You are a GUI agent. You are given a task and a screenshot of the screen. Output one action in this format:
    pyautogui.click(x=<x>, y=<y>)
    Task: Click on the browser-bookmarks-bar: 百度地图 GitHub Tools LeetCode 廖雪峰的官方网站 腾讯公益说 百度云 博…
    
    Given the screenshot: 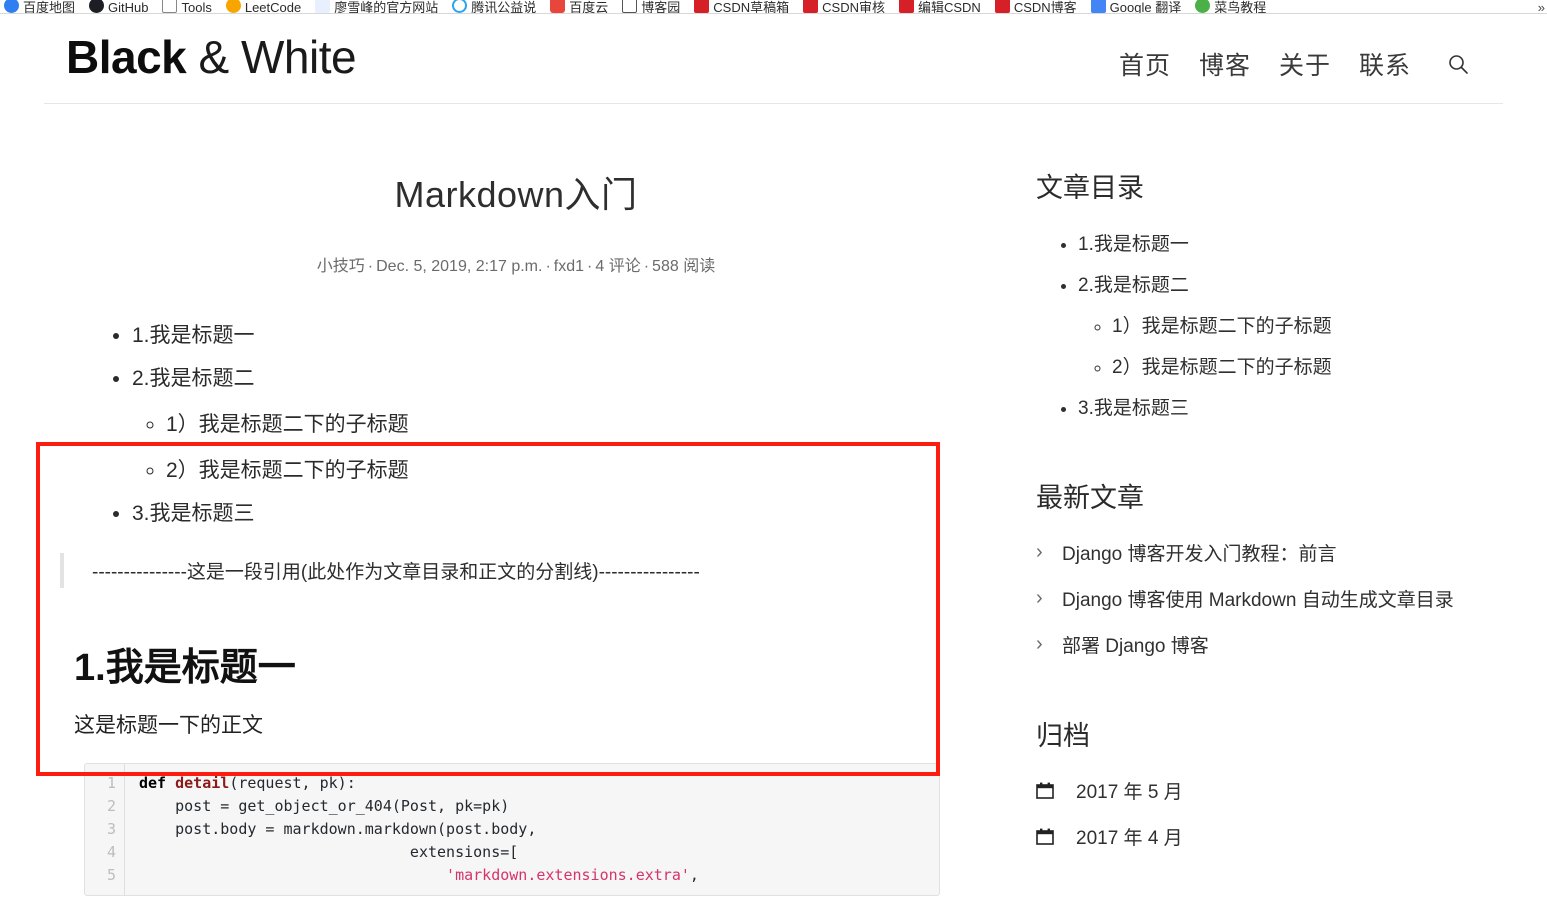 What is the action you would take?
    pyautogui.click(x=773, y=7)
    